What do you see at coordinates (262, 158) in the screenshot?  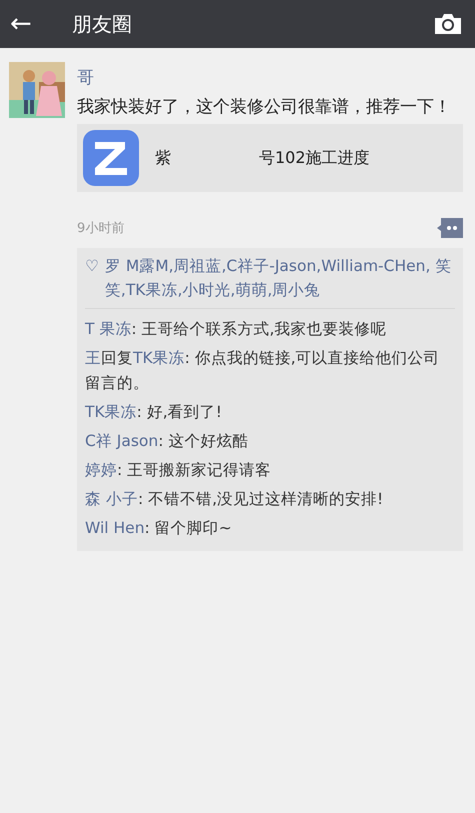 I see `link-title: 紫 号102施工进度` at bounding box center [262, 158].